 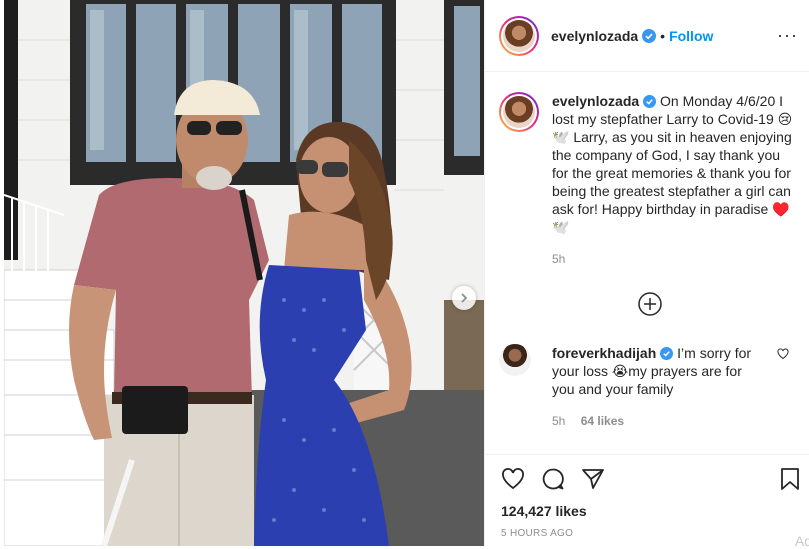 What do you see at coordinates (602, 421) in the screenshot?
I see `comment-likes: 64 likes` at bounding box center [602, 421].